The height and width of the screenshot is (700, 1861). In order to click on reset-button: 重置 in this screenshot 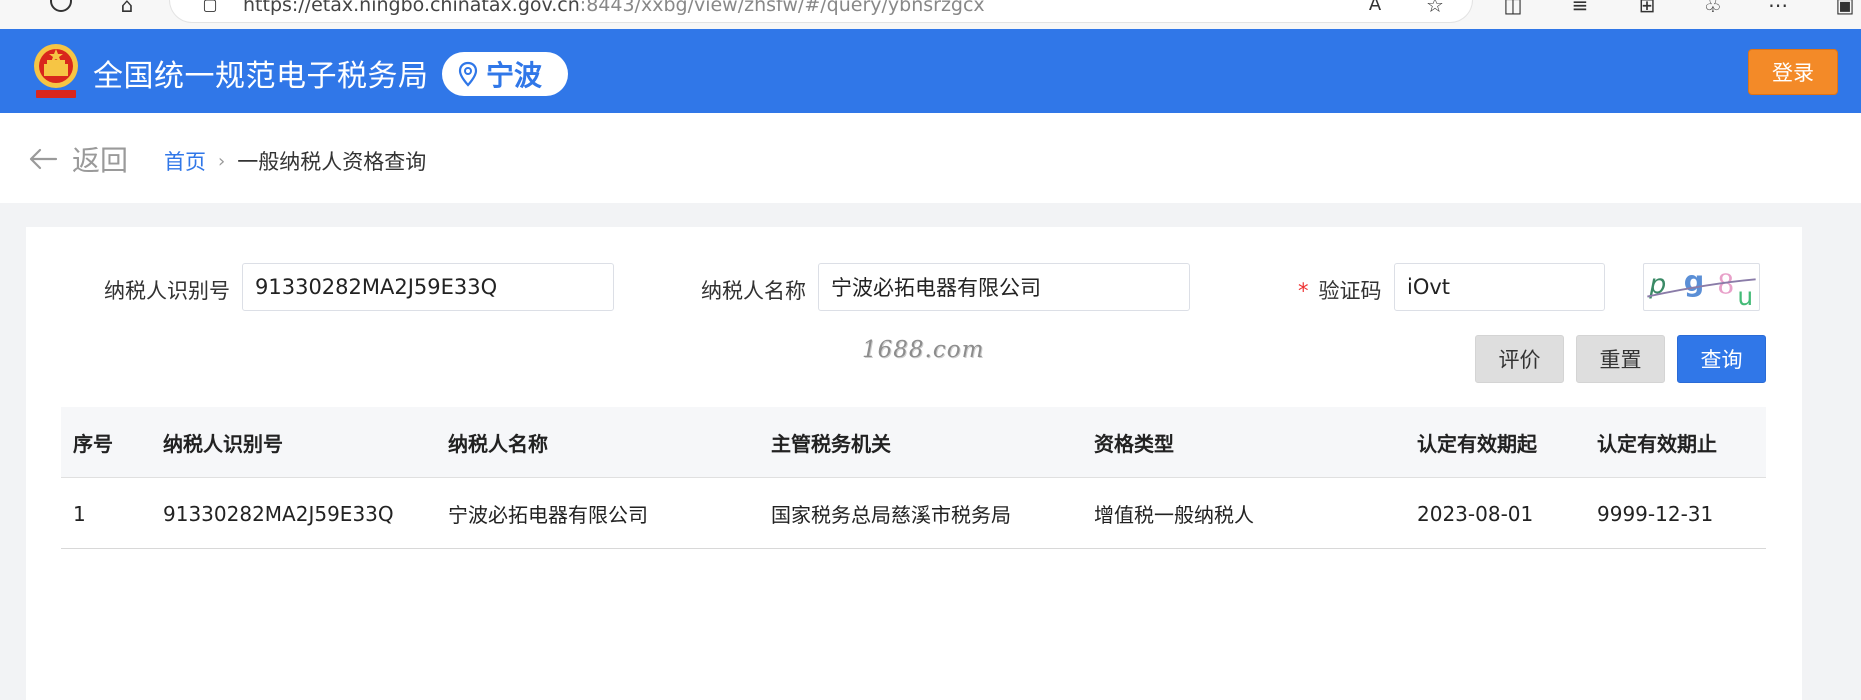, I will do `click(1620, 359)`.